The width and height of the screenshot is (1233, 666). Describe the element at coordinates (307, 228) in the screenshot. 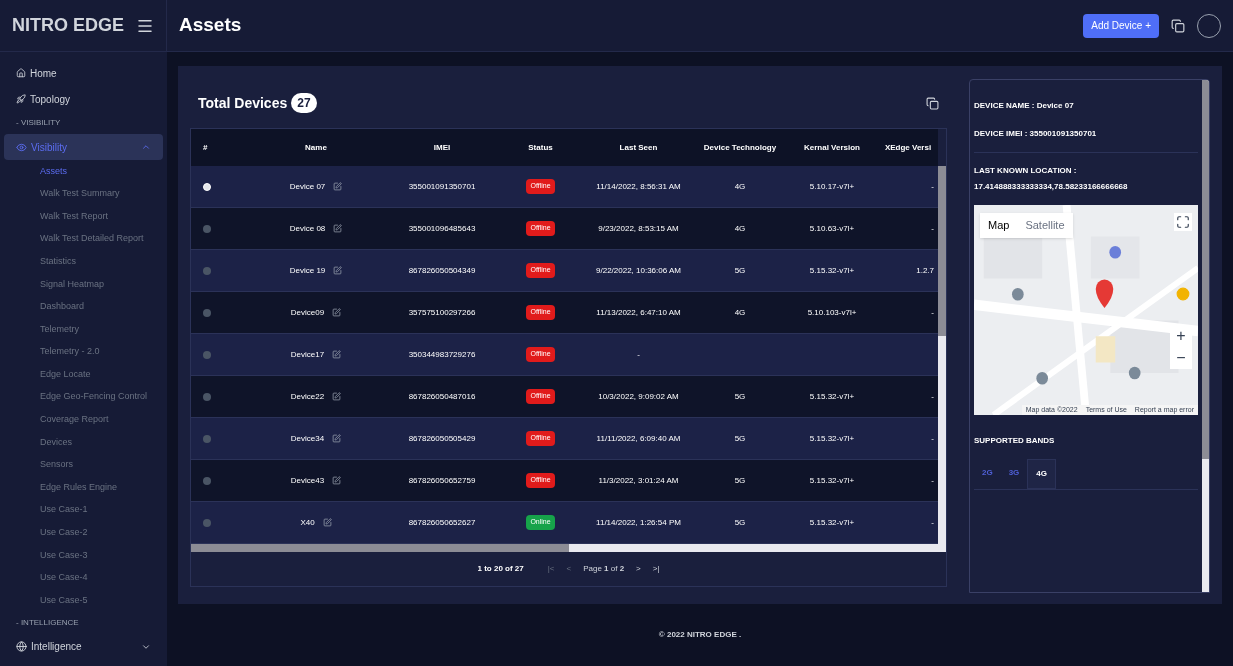

I see `table-cell: Device 08` at that location.